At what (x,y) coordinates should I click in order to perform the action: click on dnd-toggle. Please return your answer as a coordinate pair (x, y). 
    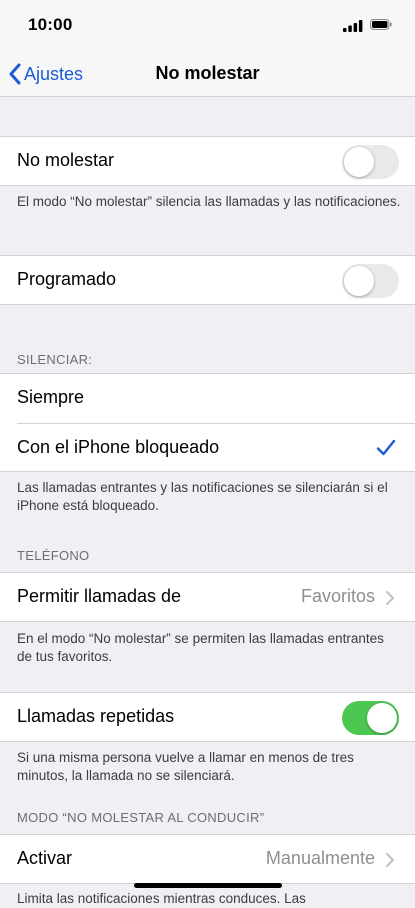
    Looking at the image, I should click on (370, 162).